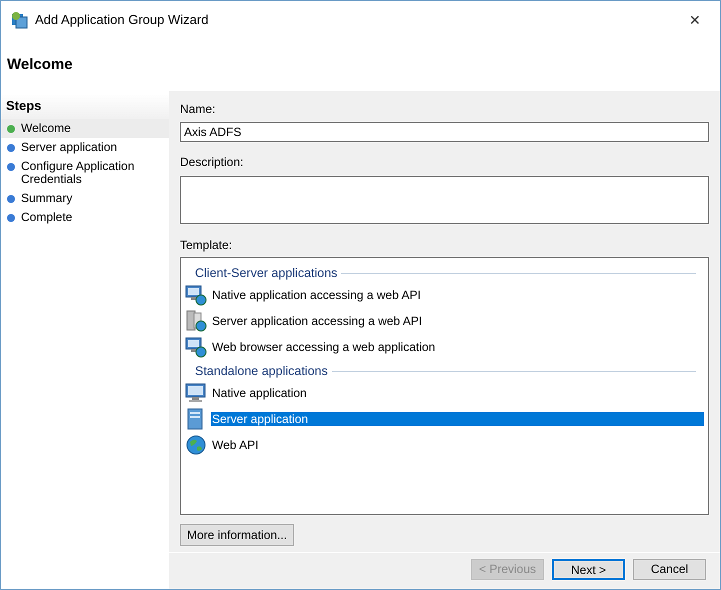 The image size is (721, 590). What do you see at coordinates (669, 569) in the screenshot?
I see `wizard-button: Cancel` at bounding box center [669, 569].